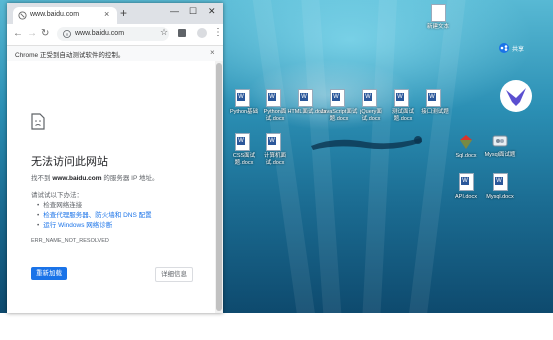 The image size is (553, 340). I want to click on desktop-icon-label: 新建文本, so click(437, 27).